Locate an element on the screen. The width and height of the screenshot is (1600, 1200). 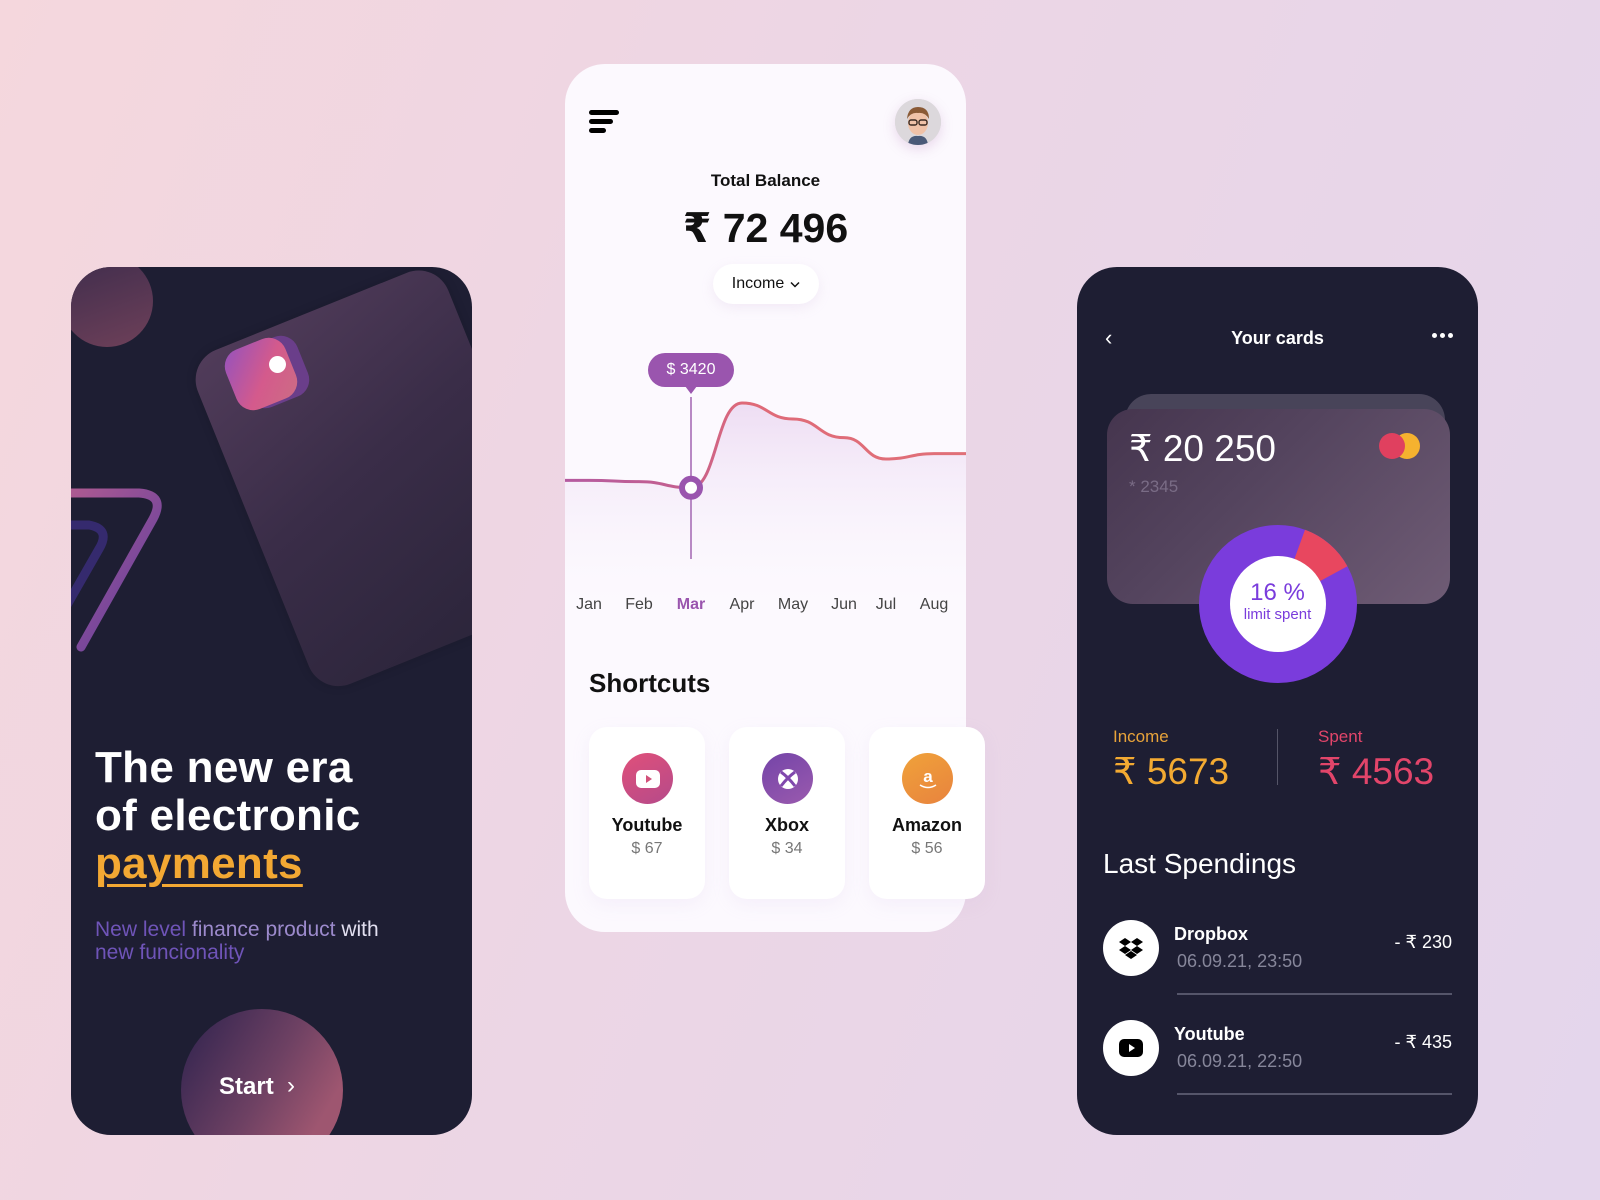
chart-highlight-marker is located at coordinates (691, 487).